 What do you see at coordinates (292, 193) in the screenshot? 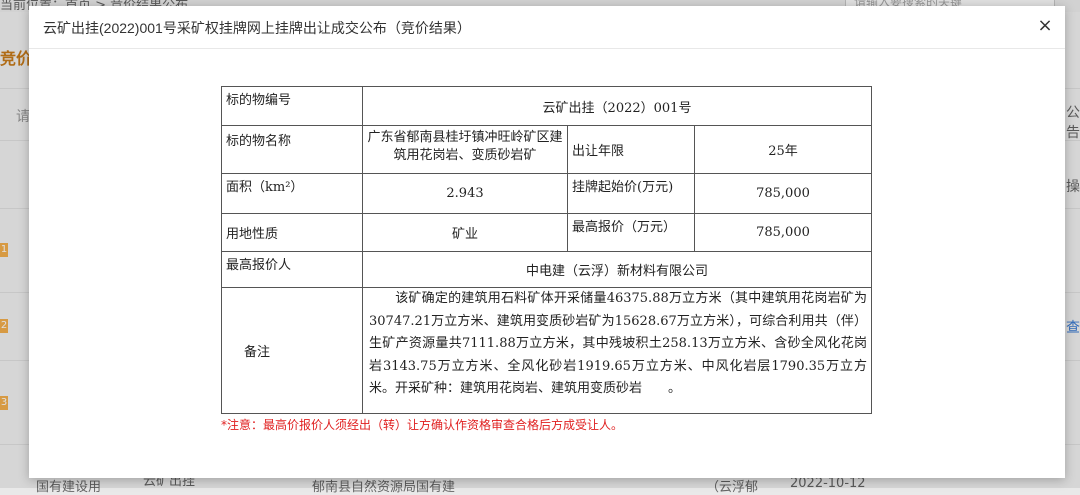
I see `label-area: 面积（km²）` at bounding box center [292, 193].